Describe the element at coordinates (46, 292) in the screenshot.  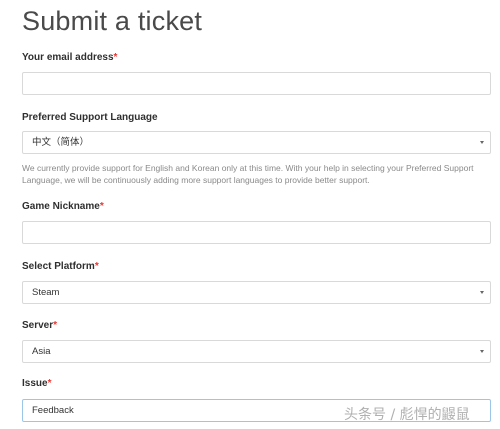
I see `platform-selected-value: Steam` at that location.